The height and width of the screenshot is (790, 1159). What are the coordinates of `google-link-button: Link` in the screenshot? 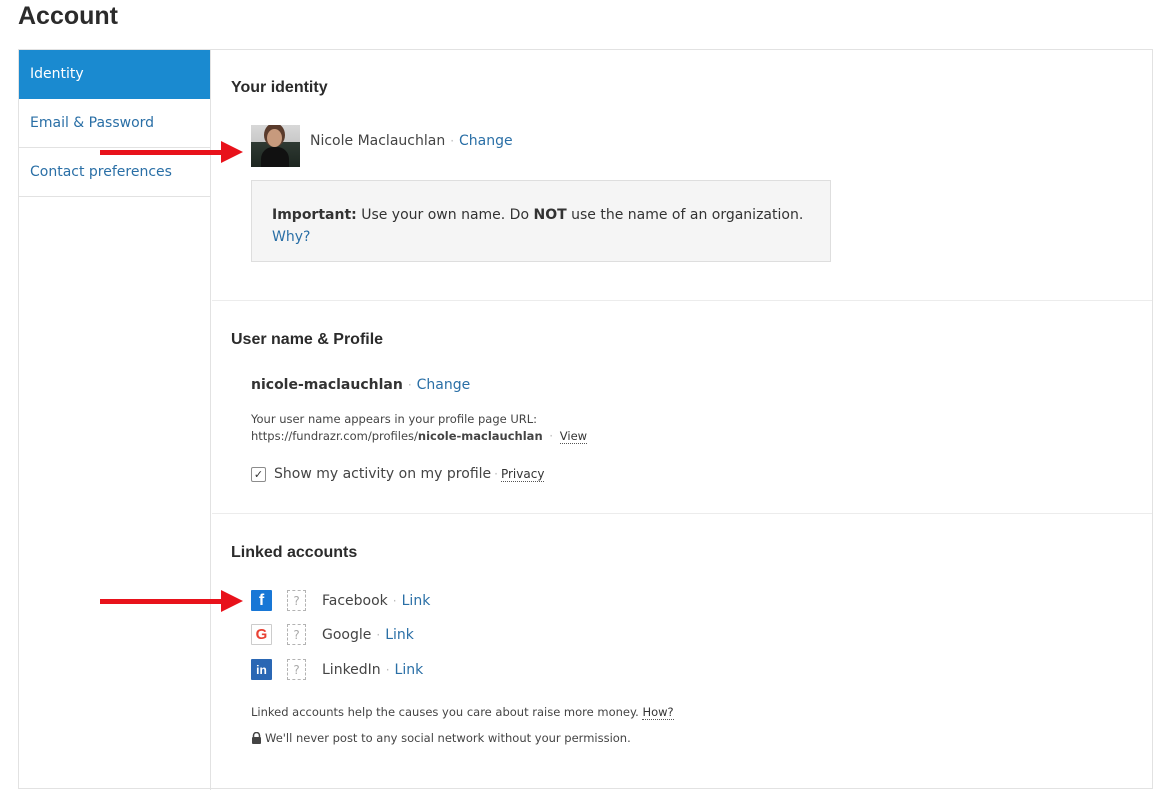 It's located at (399, 635).